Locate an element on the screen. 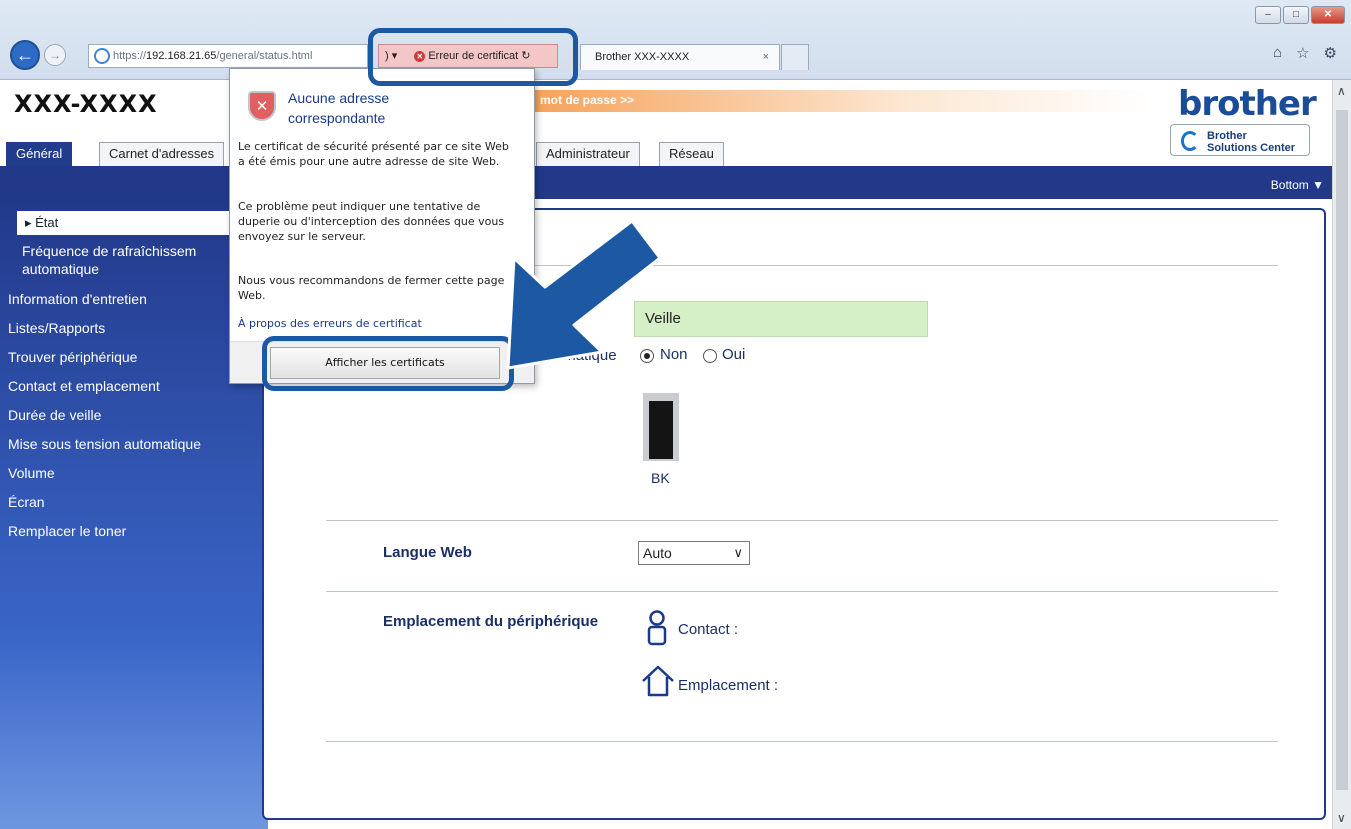 The width and height of the screenshot is (1351, 829). sidebar-item-toner: Remplacer le toner is located at coordinates (67, 531).